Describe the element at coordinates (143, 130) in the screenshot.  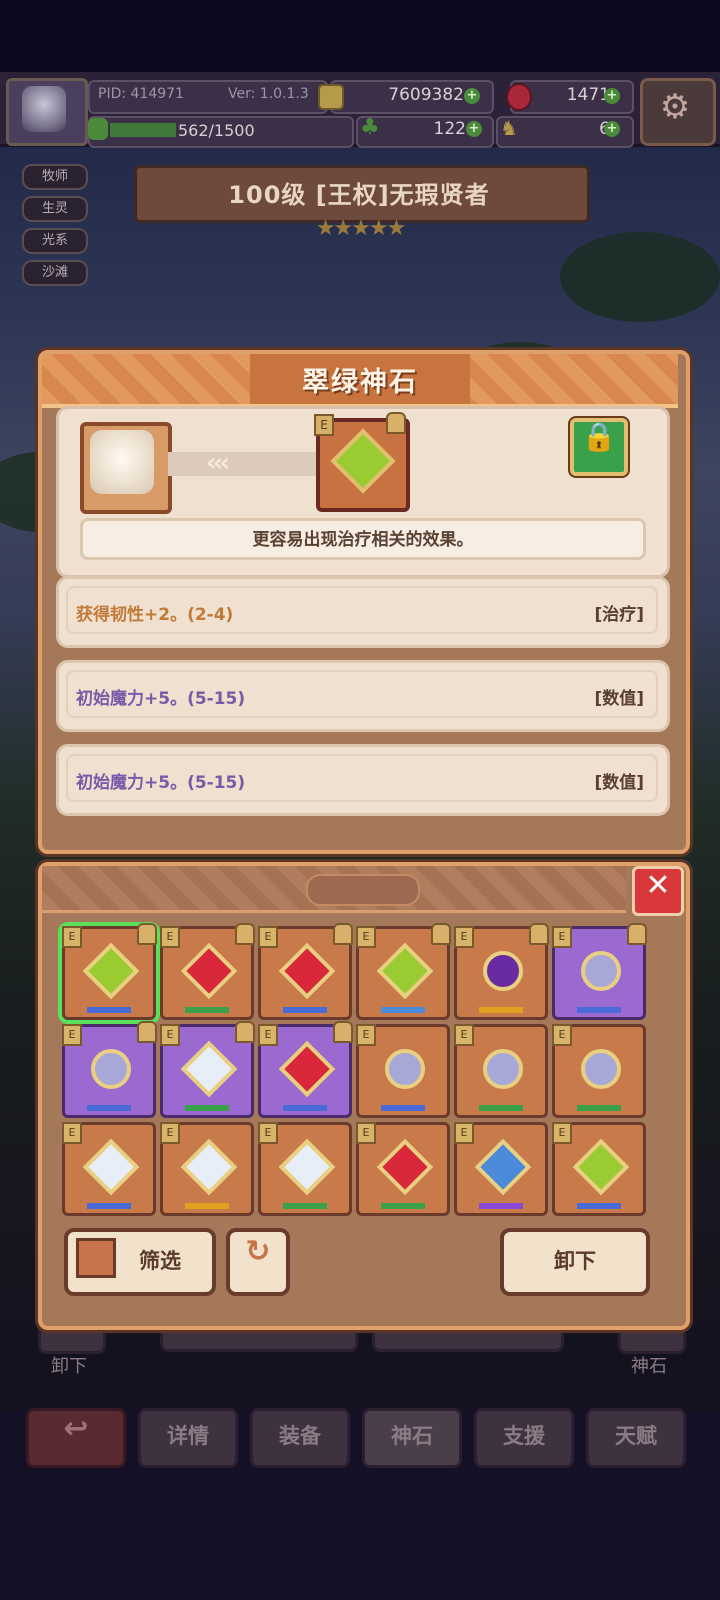
I see `xp-progress-bar` at that location.